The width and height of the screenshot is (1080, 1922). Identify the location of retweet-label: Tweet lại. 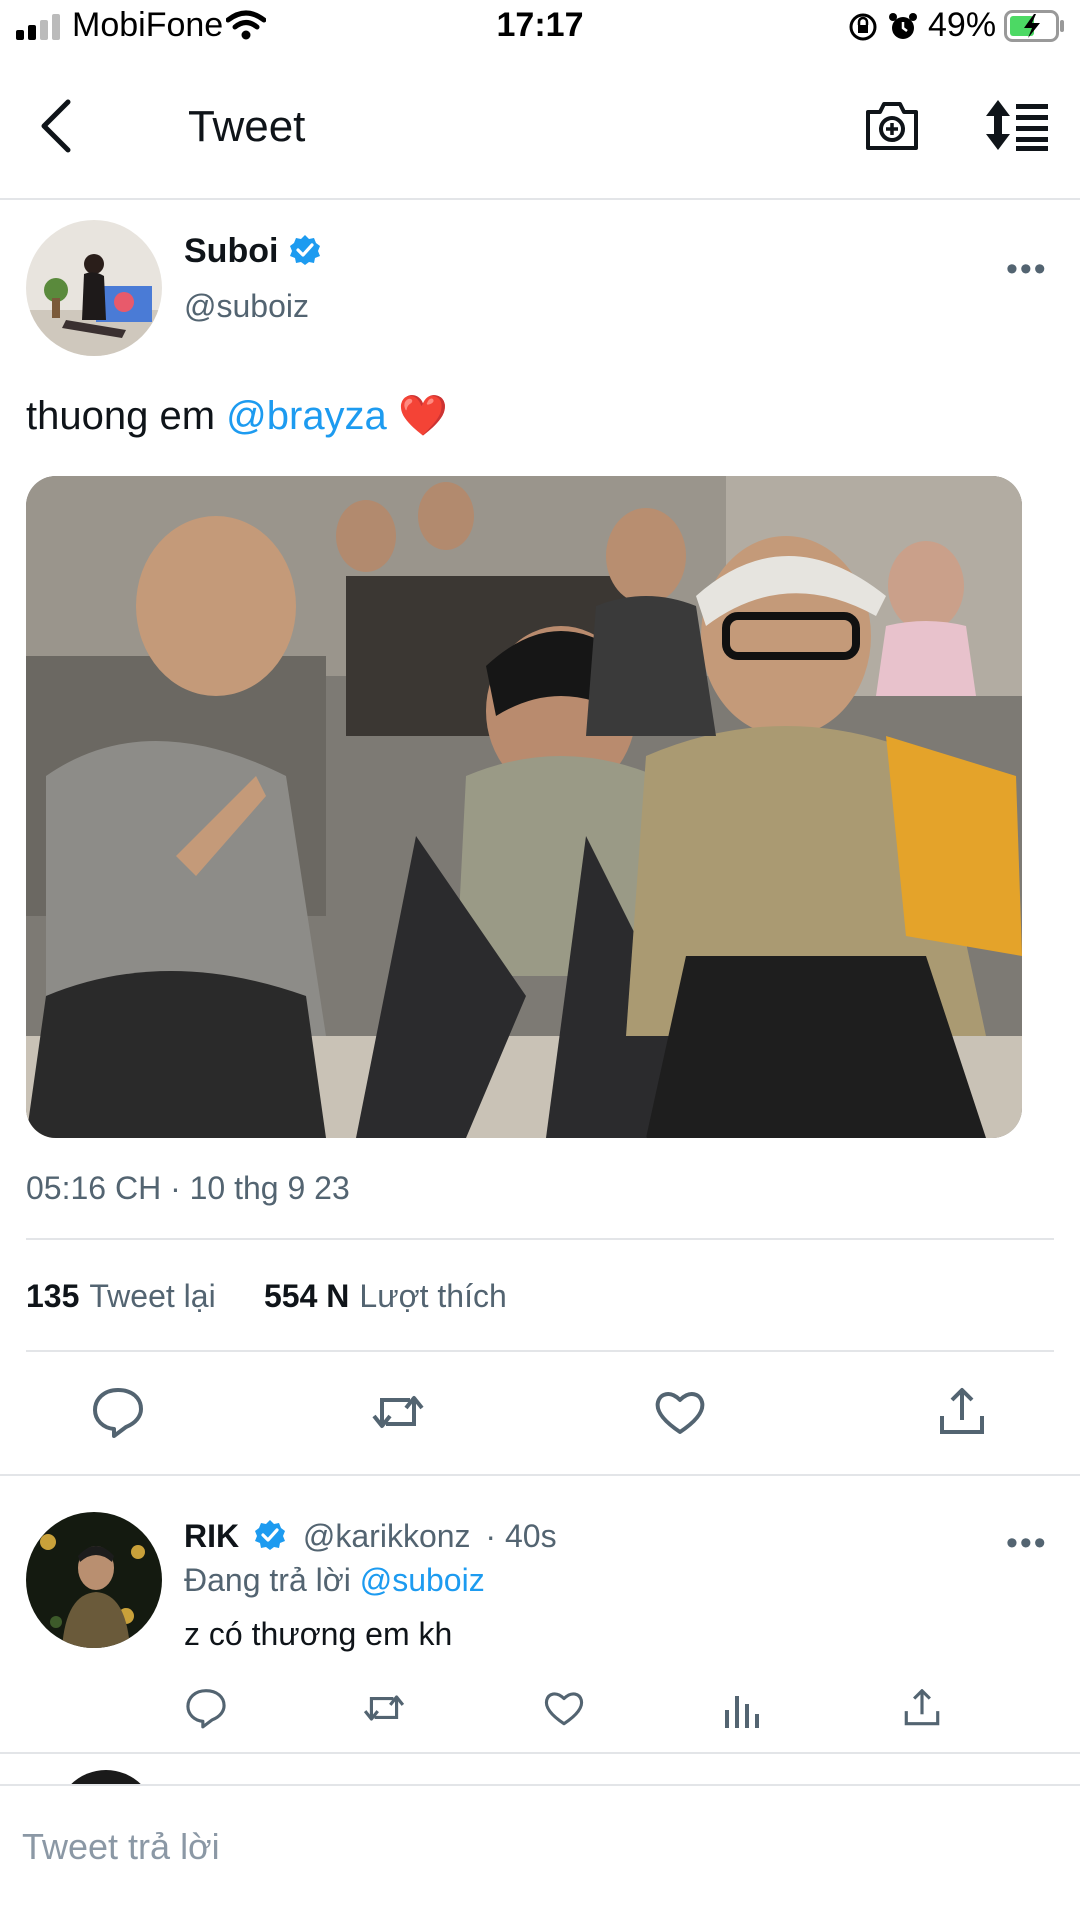
(152, 1296).